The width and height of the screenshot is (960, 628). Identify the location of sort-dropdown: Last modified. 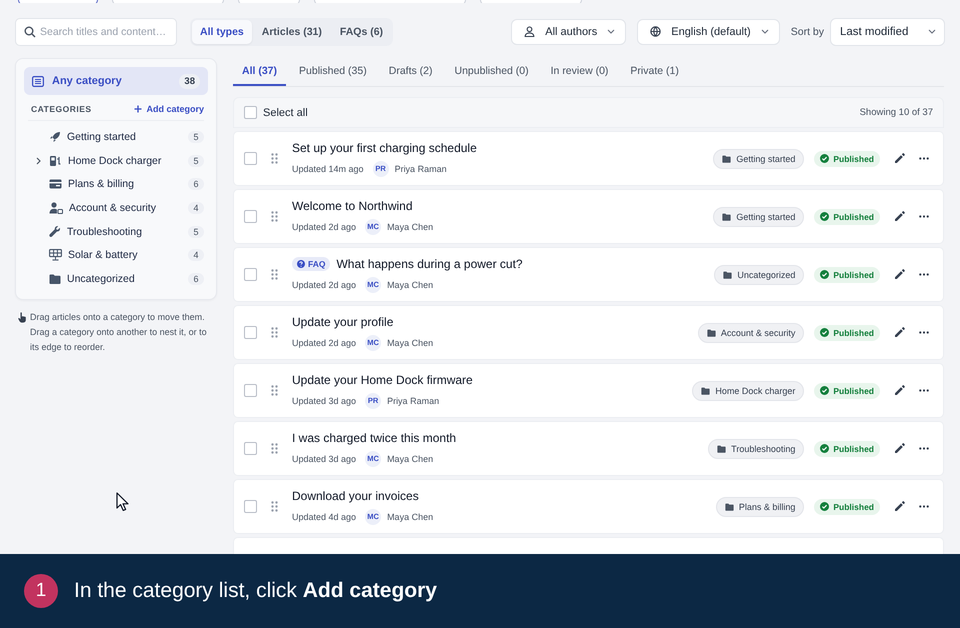
(887, 32).